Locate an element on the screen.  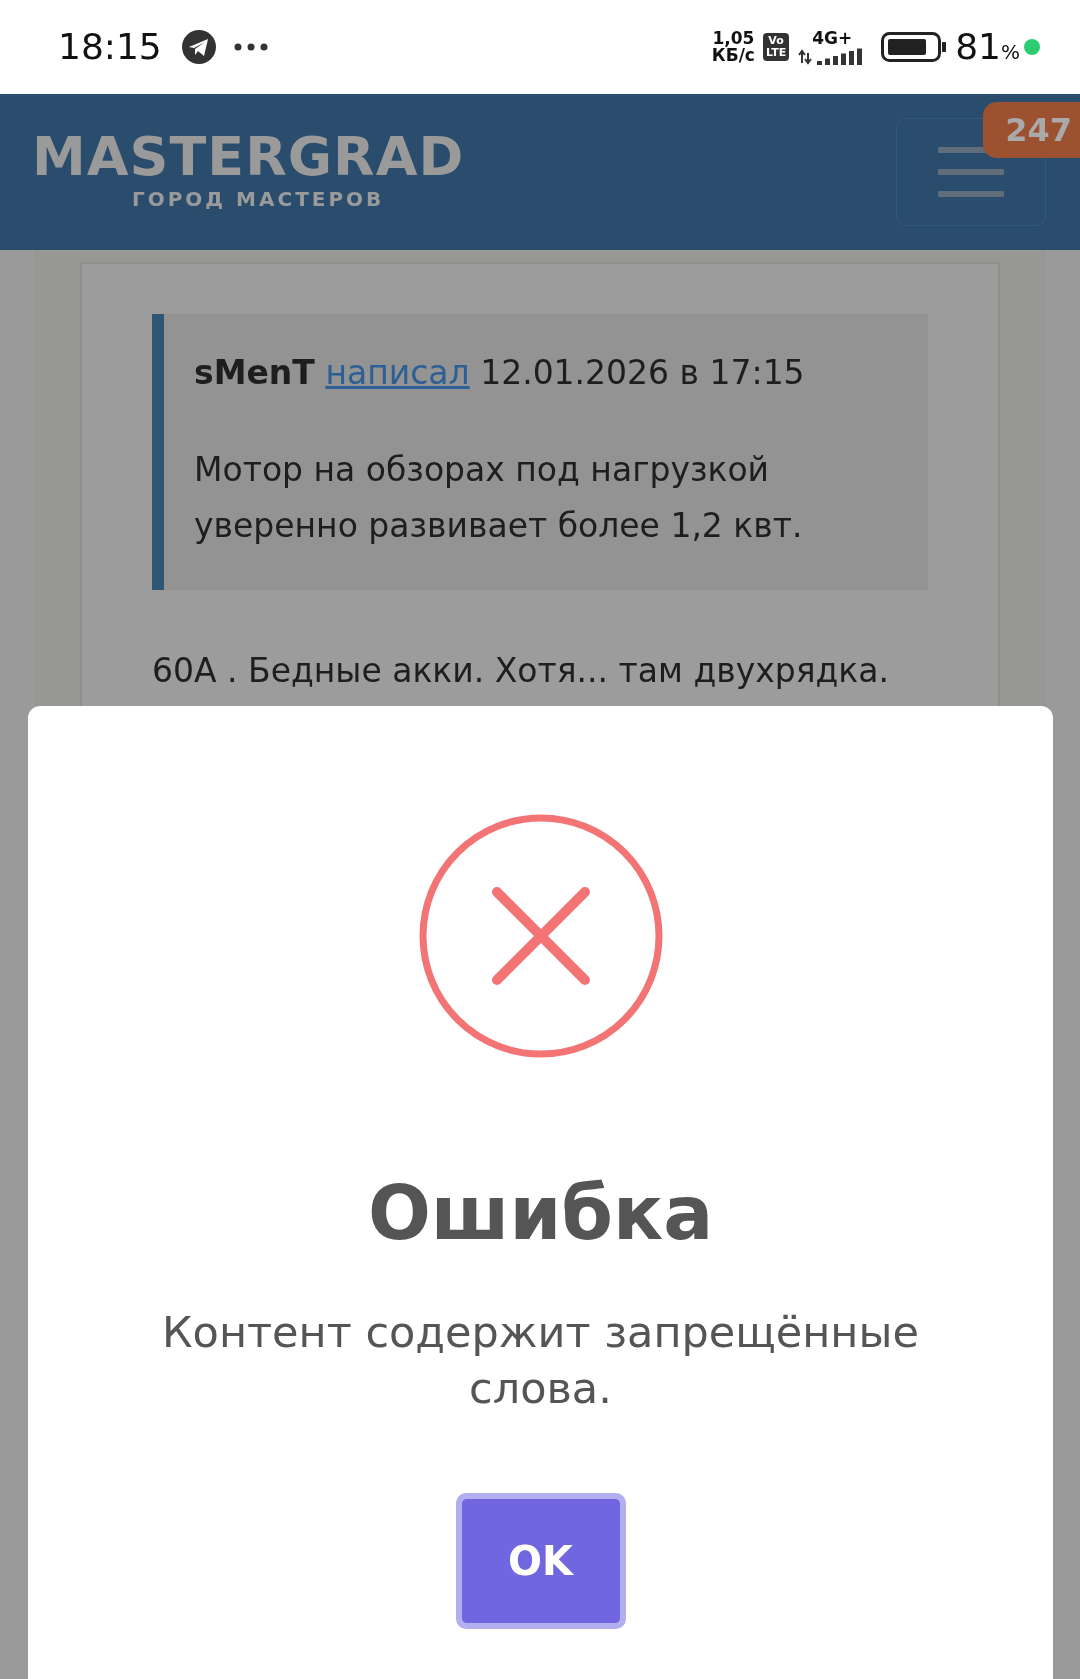
notification-count: 247 is located at coordinates (1031, 130).